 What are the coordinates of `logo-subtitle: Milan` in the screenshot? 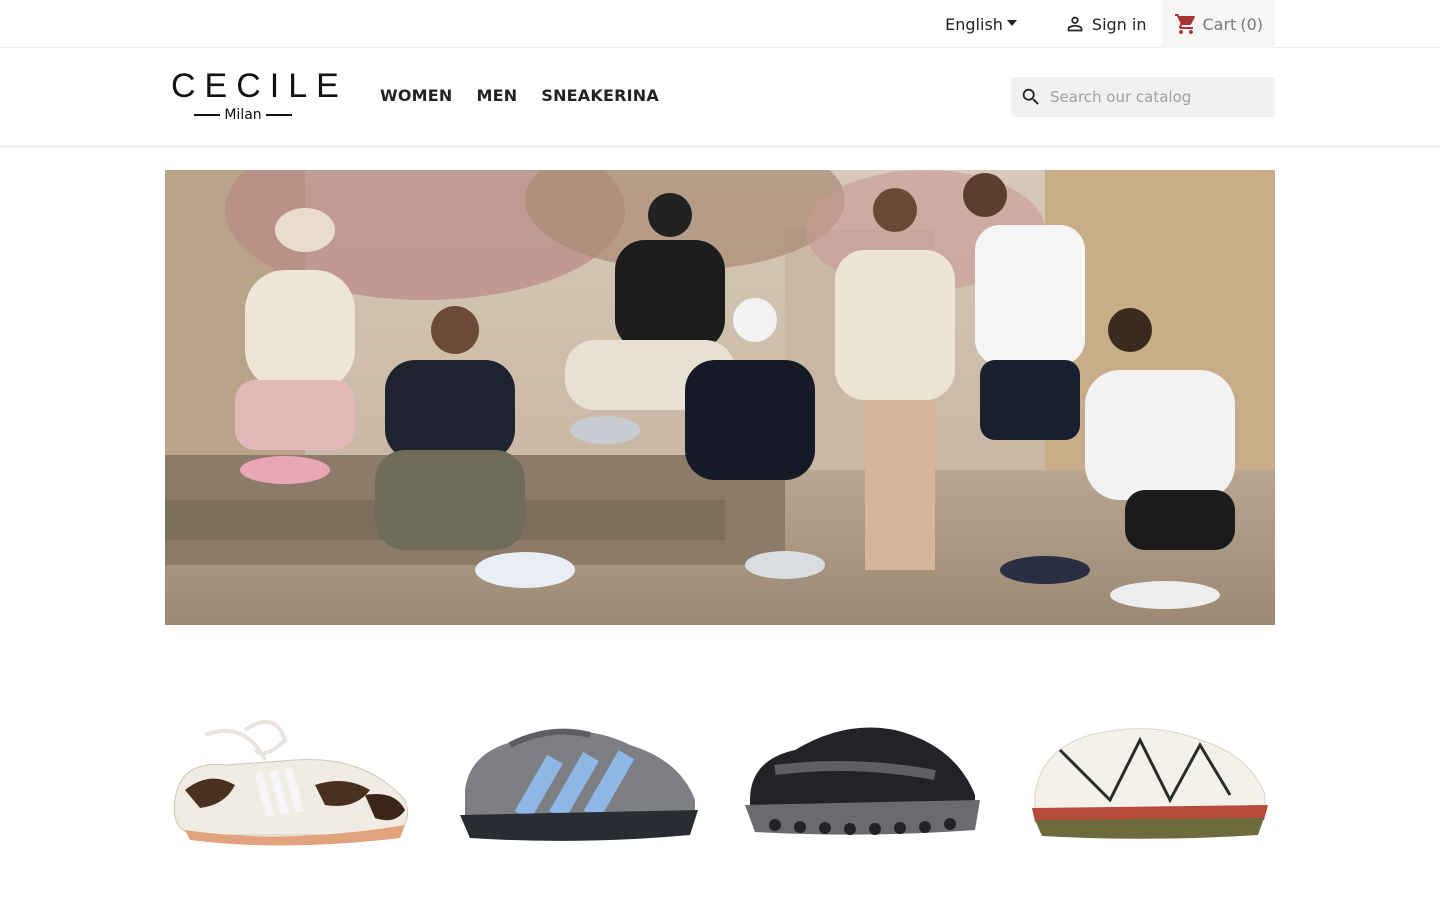 It's located at (243, 115).